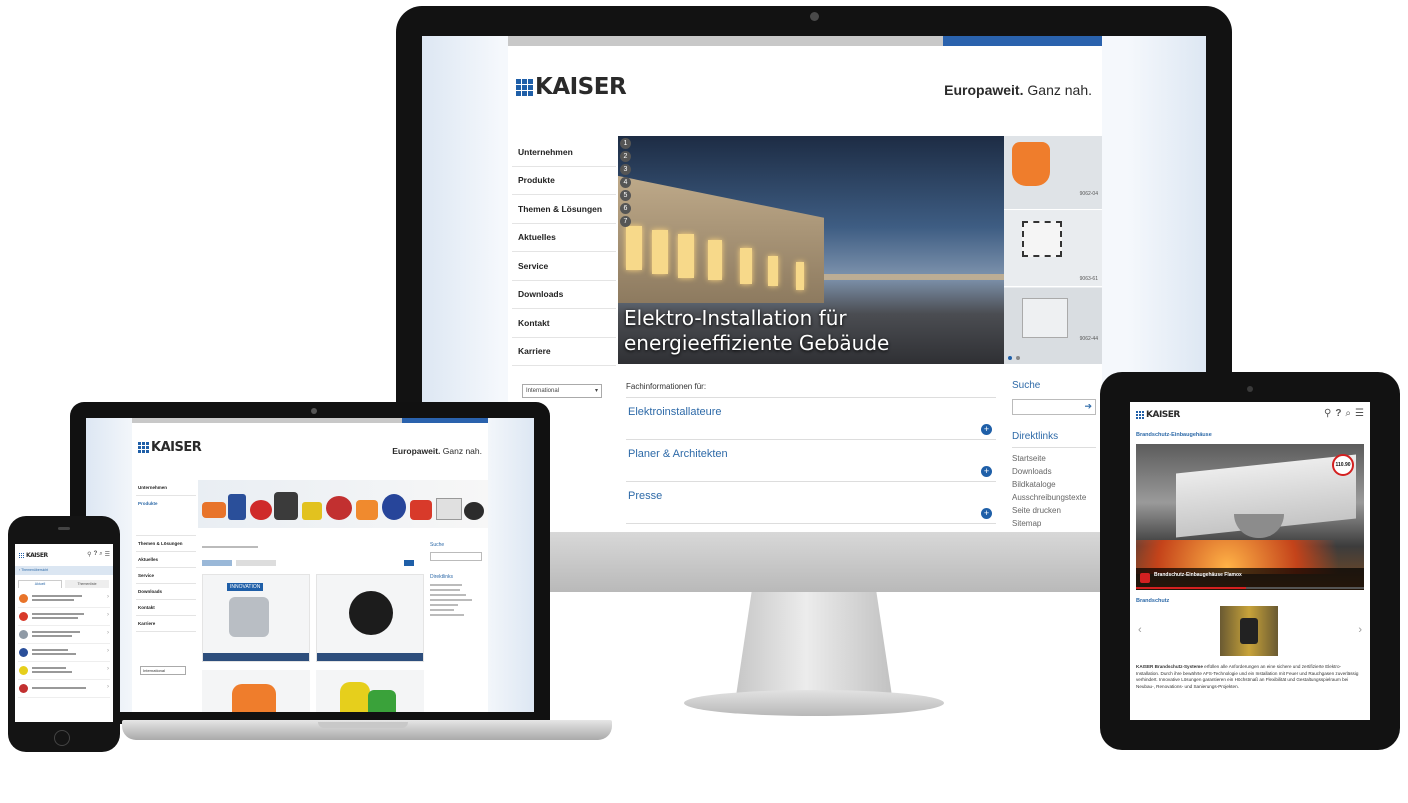 Image resolution: width=1408 pixels, height=803 pixels. I want to click on arrow-right-icon: ➔, so click(1088, 406).